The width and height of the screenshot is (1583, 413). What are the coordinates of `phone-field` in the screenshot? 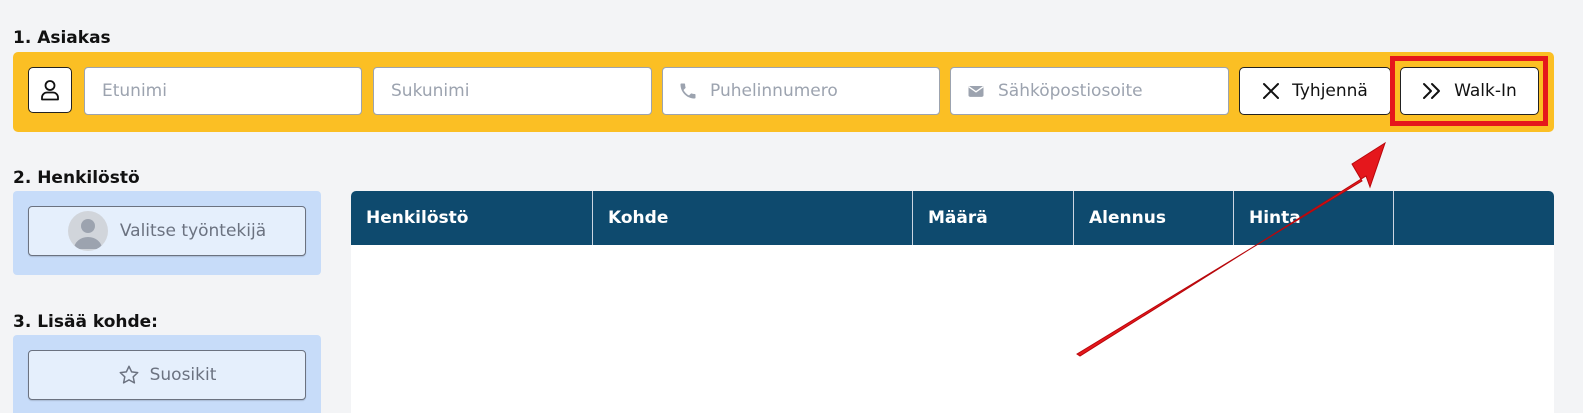 It's located at (801, 91).